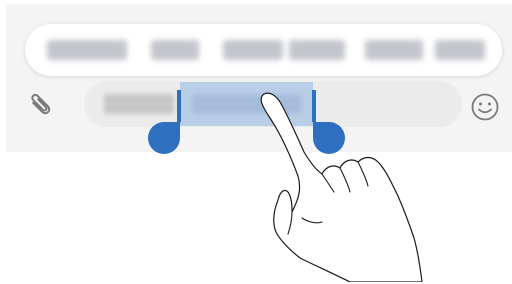  Describe the element at coordinates (139, 104) in the screenshot. I see `message-text-unselected` at that location.